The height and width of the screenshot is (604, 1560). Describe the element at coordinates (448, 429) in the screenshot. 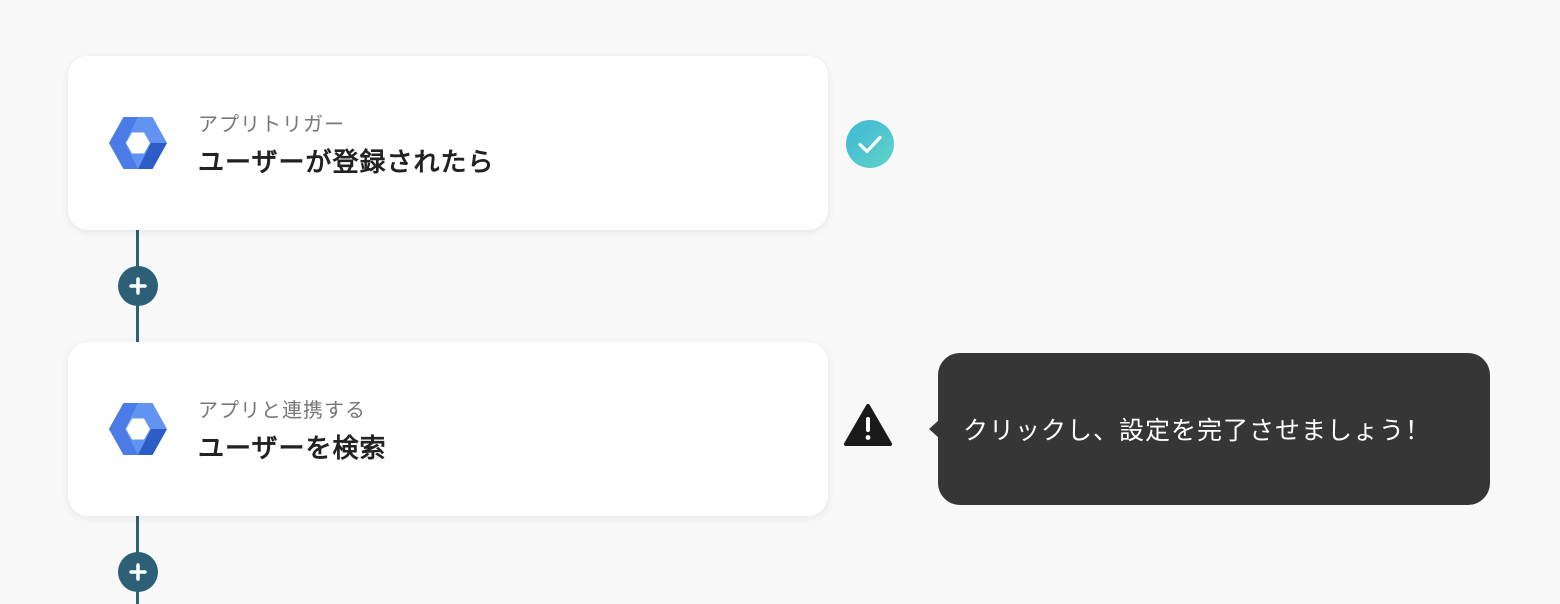

I see `flow-step-card-action: アプリと連携する ユーザーを検索` at that location.